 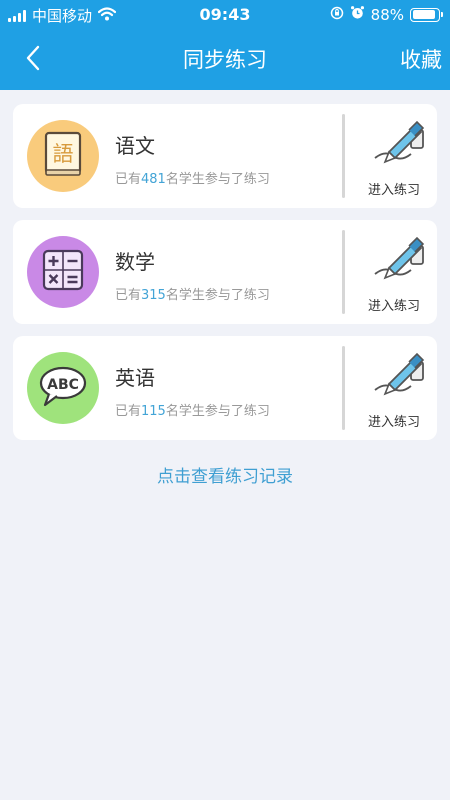 I want to click on status-right: 88%, so click(x=386, y=14).